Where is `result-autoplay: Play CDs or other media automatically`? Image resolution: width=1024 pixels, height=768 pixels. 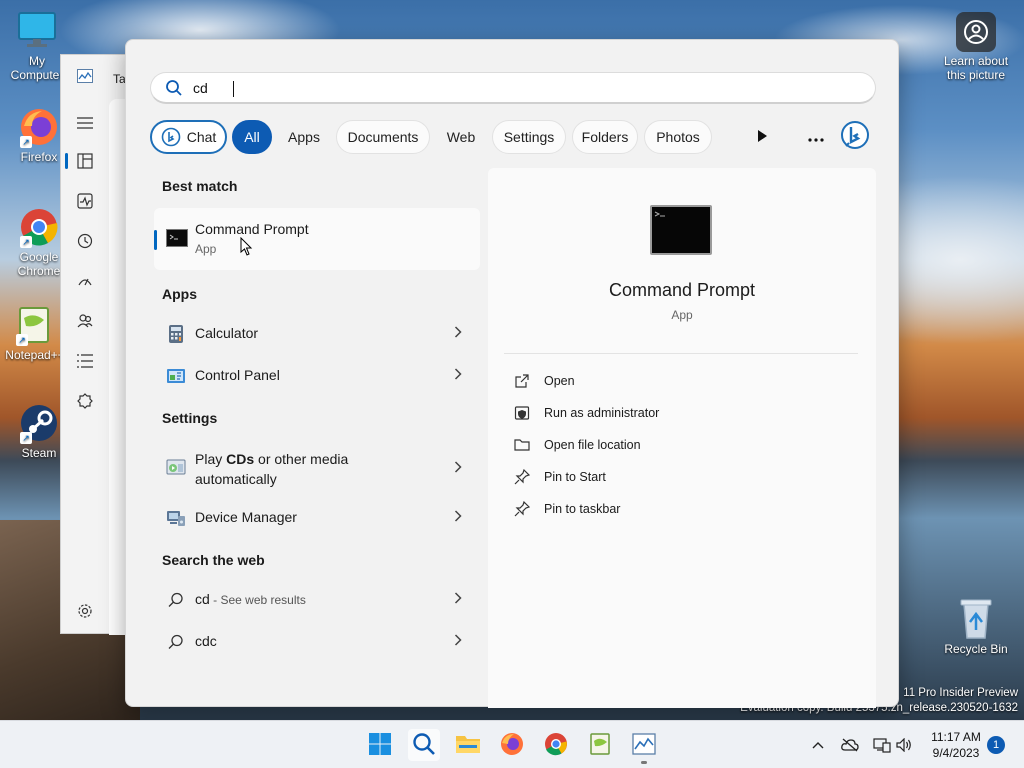
result-autoplay: Play CDs or other media automatically is located at coordinates (316, 468).